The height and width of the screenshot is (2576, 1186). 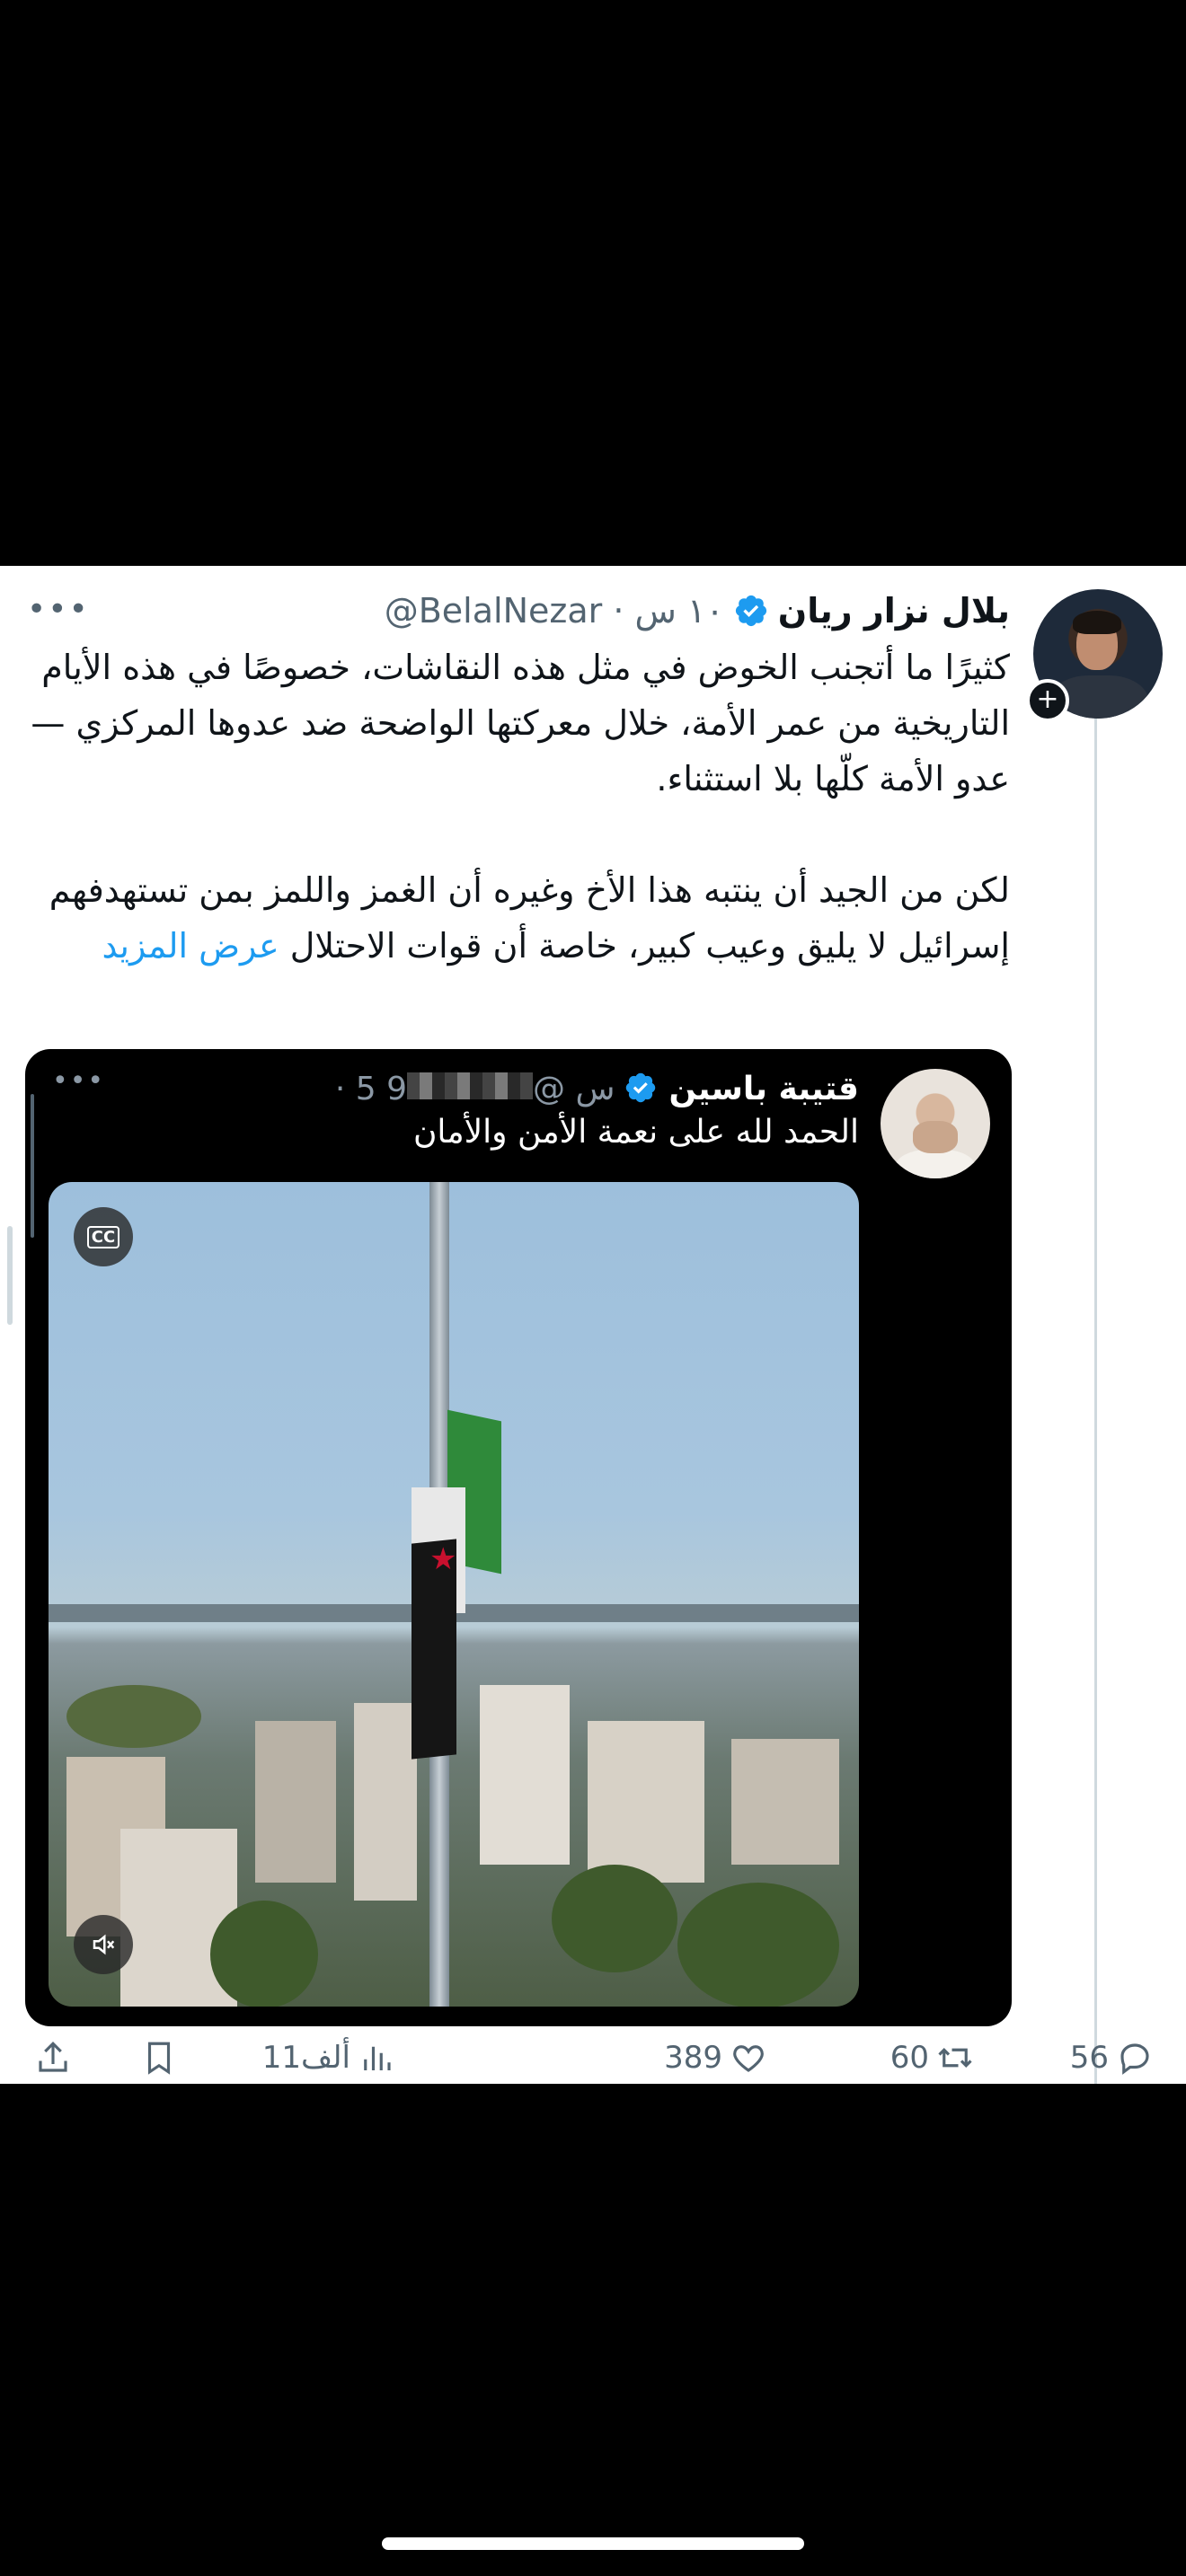 What do you see at coordinates (748, 2058) in the screenshot?
I see `heart-icon` at bounding box center [748, 2058].